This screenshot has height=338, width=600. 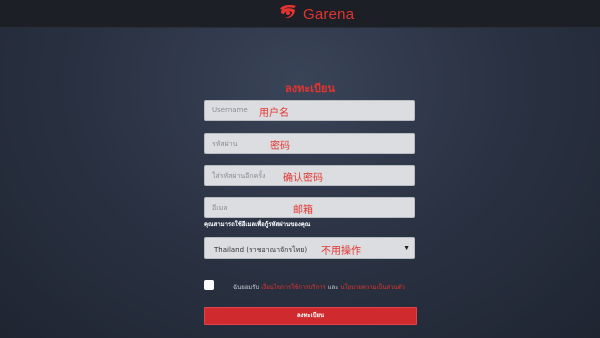 What do you see at coordinates (246, 287) in the screenshot?
I see `agreement-prefix: ฉันยอมรับ` at bounding box center [246, 287].